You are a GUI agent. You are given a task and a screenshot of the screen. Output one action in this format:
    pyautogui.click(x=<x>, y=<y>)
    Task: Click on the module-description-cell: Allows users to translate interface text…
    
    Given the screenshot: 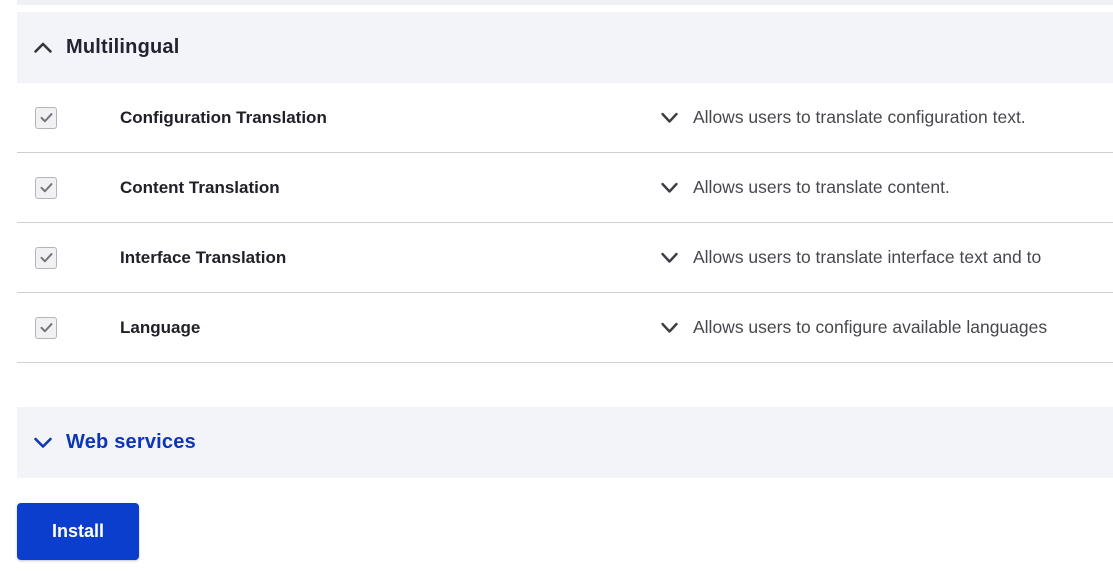 What is the action you would take?
    pyautogui.click(x=886, y=257)
    